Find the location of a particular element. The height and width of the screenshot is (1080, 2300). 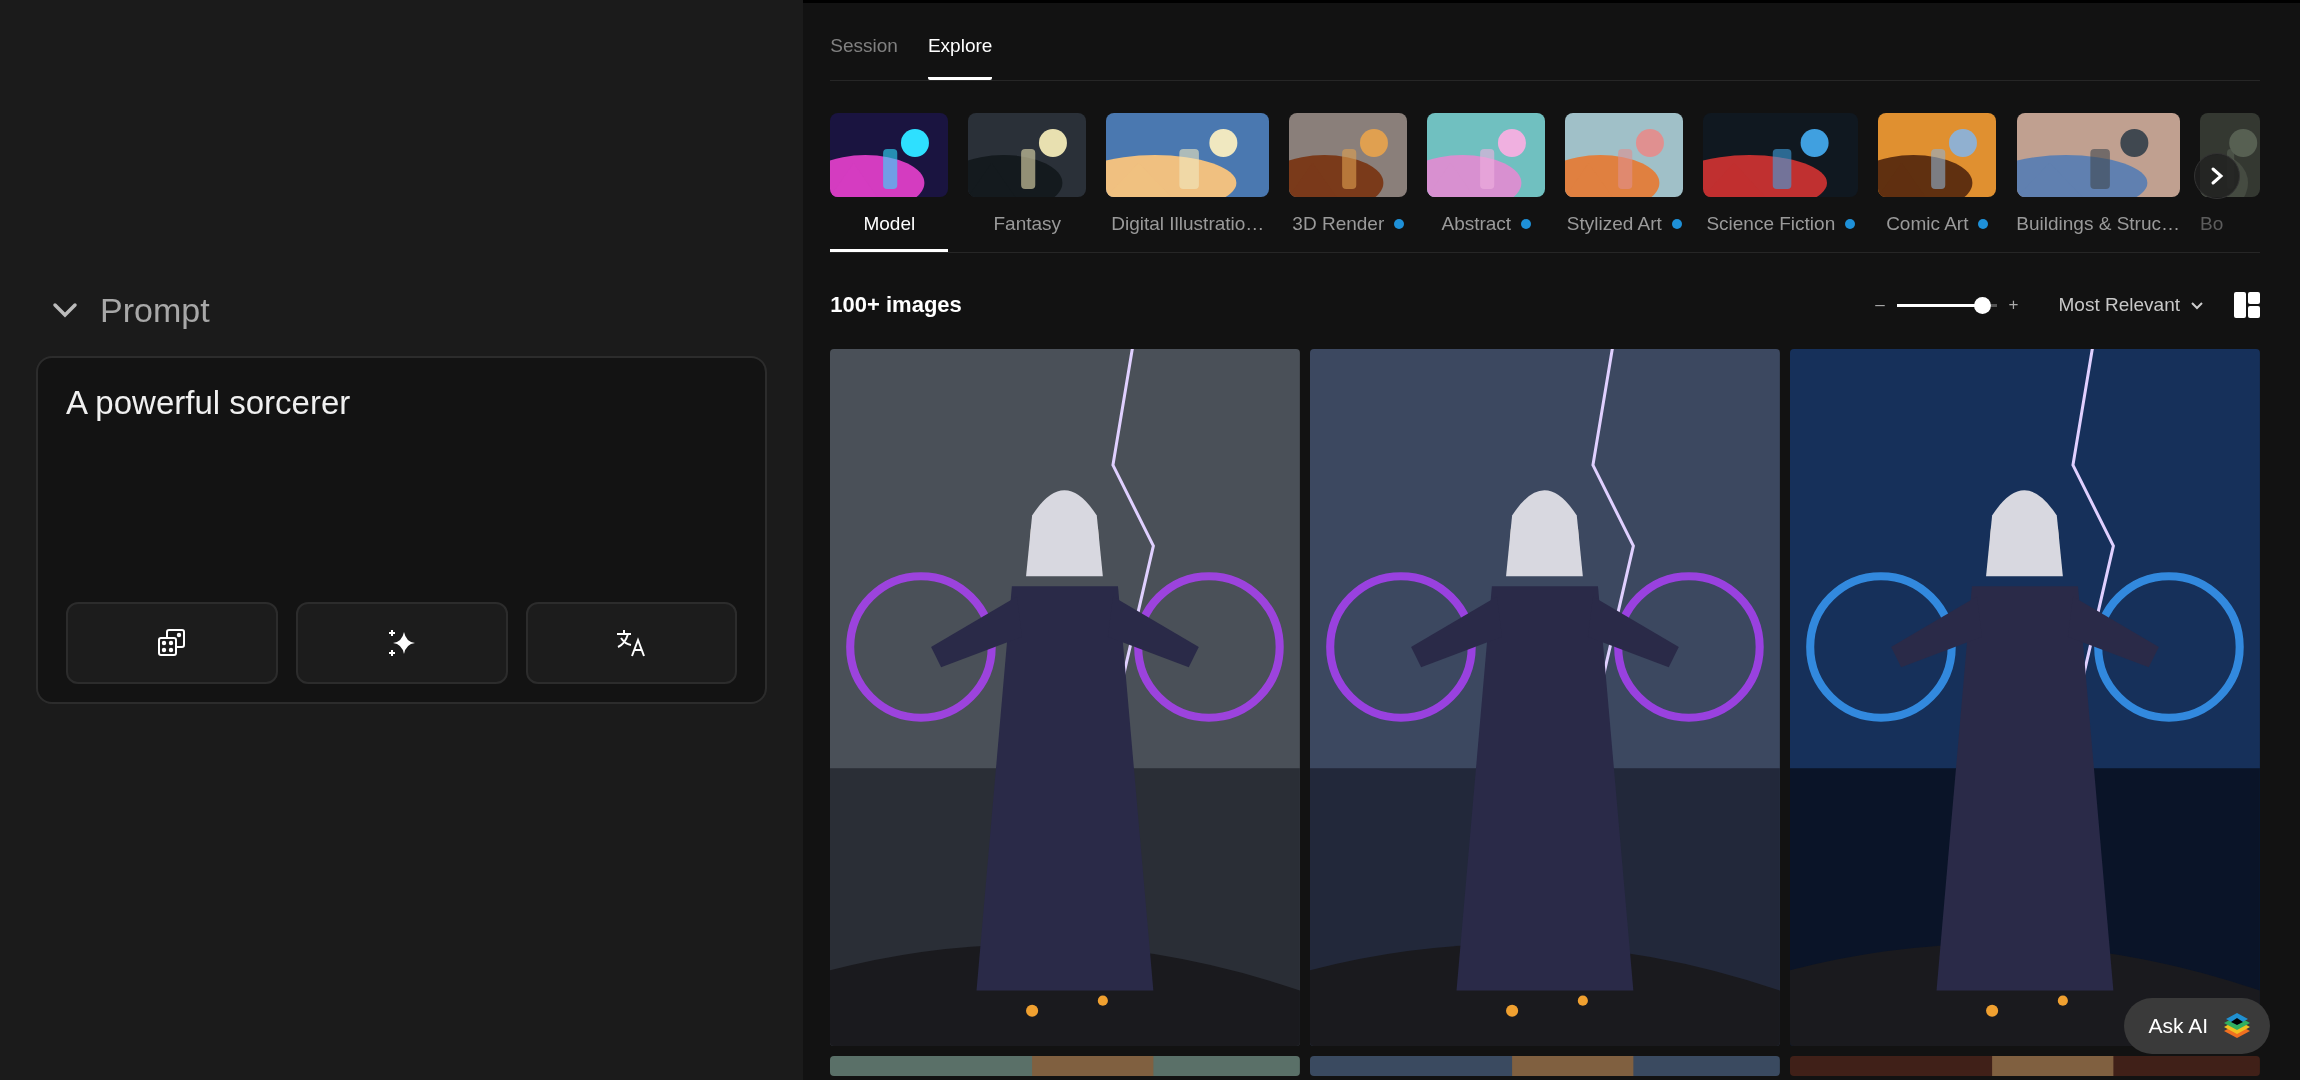

category-tab: Fantasy is located at coordinates (1027, 182).